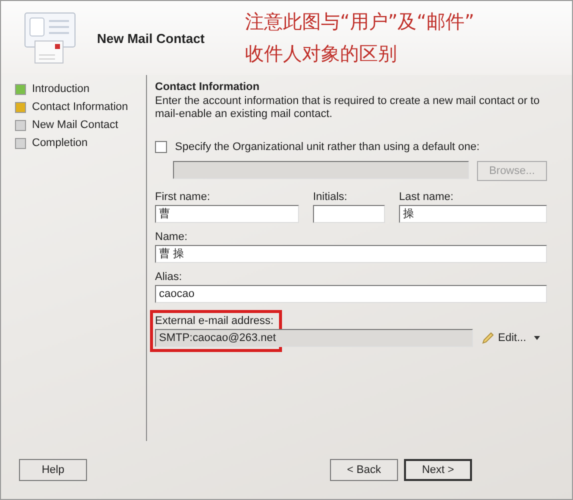 The width and height of the screenshot is (573, 500). Describe the element at coordinates (215, 321) in the screenshot. I see `field-label: External e-mail address:` at that location.